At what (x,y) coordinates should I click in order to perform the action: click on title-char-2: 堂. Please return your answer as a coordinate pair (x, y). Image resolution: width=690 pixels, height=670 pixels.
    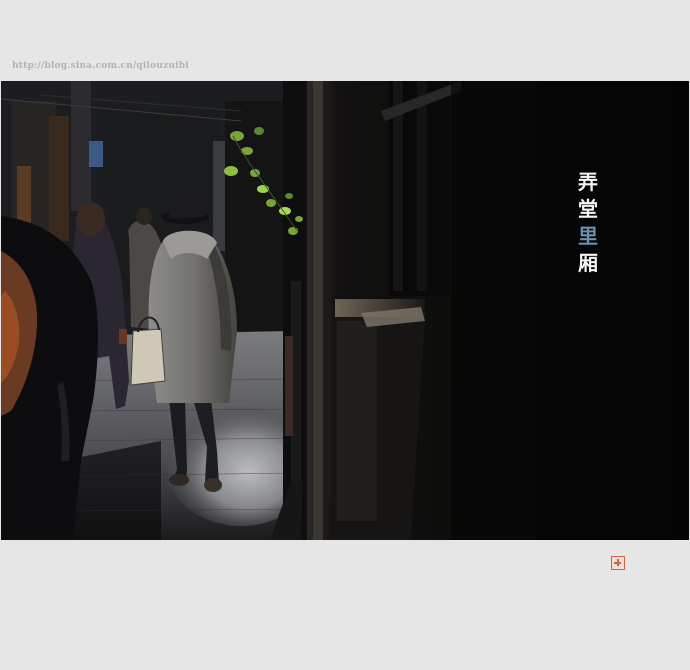
    Looking at the image, I should click on (588, 209).